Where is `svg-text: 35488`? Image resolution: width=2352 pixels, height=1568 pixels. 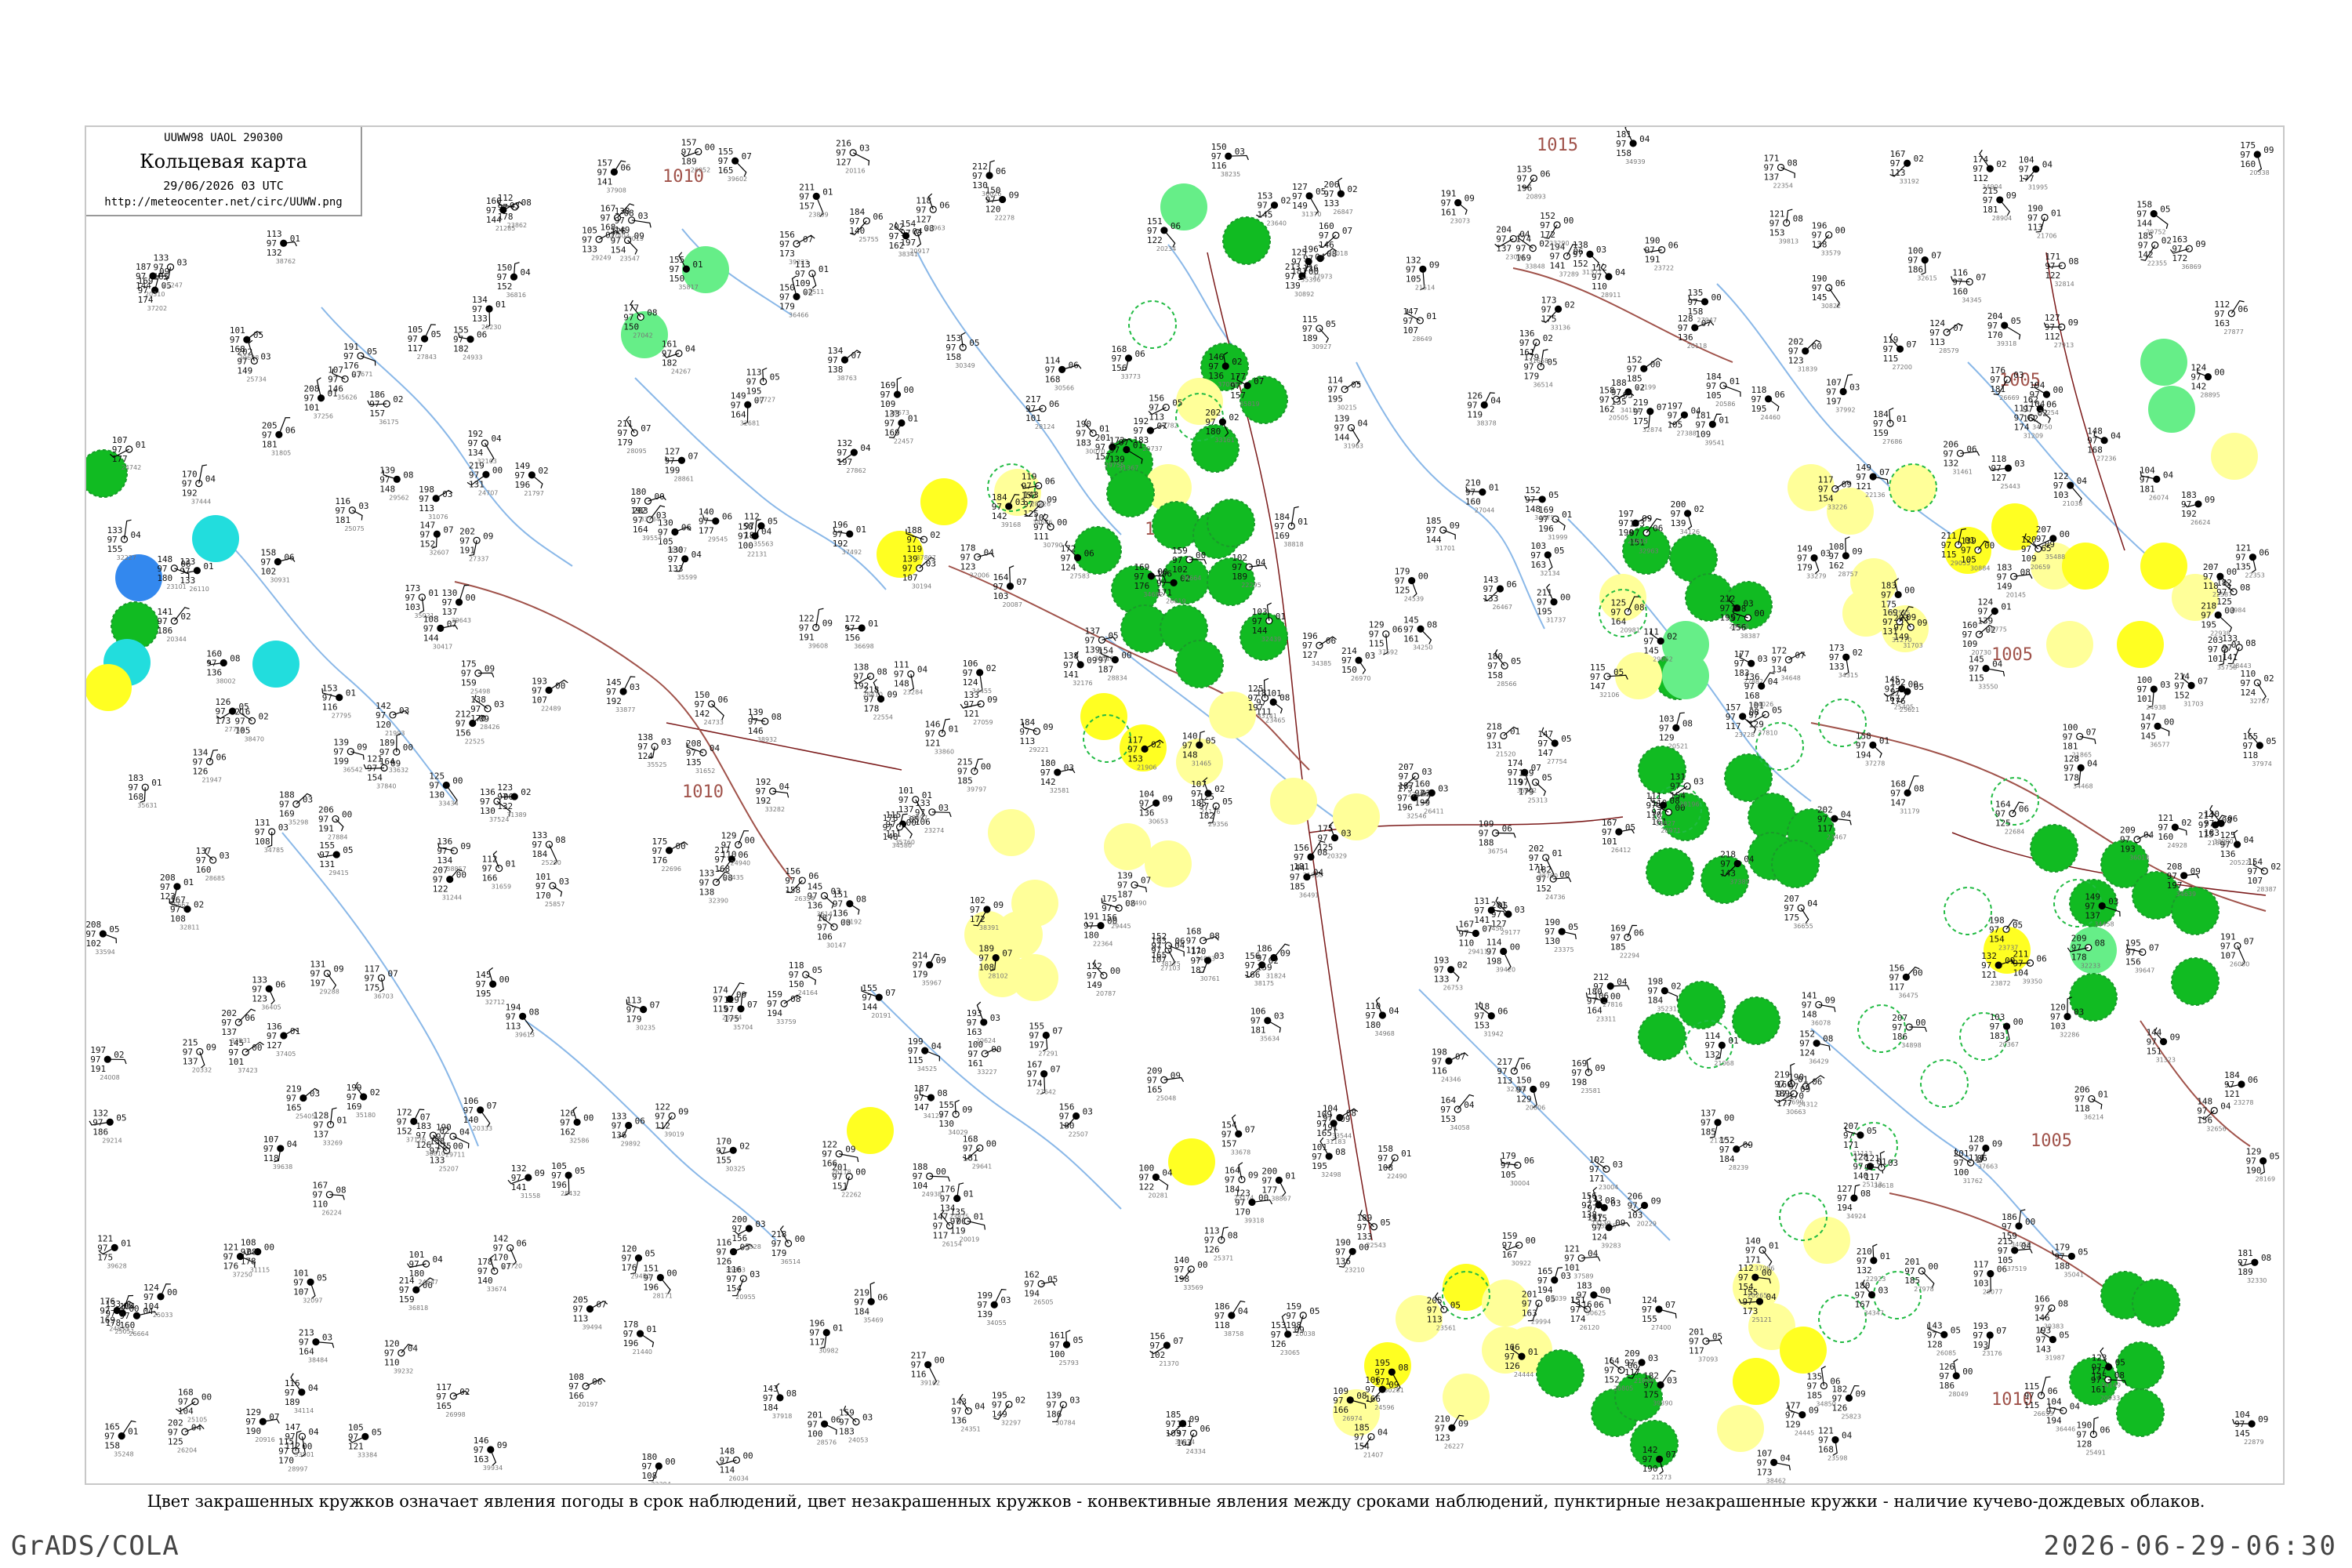
svg-text: 35488 is located at coordinates (2055, 557).